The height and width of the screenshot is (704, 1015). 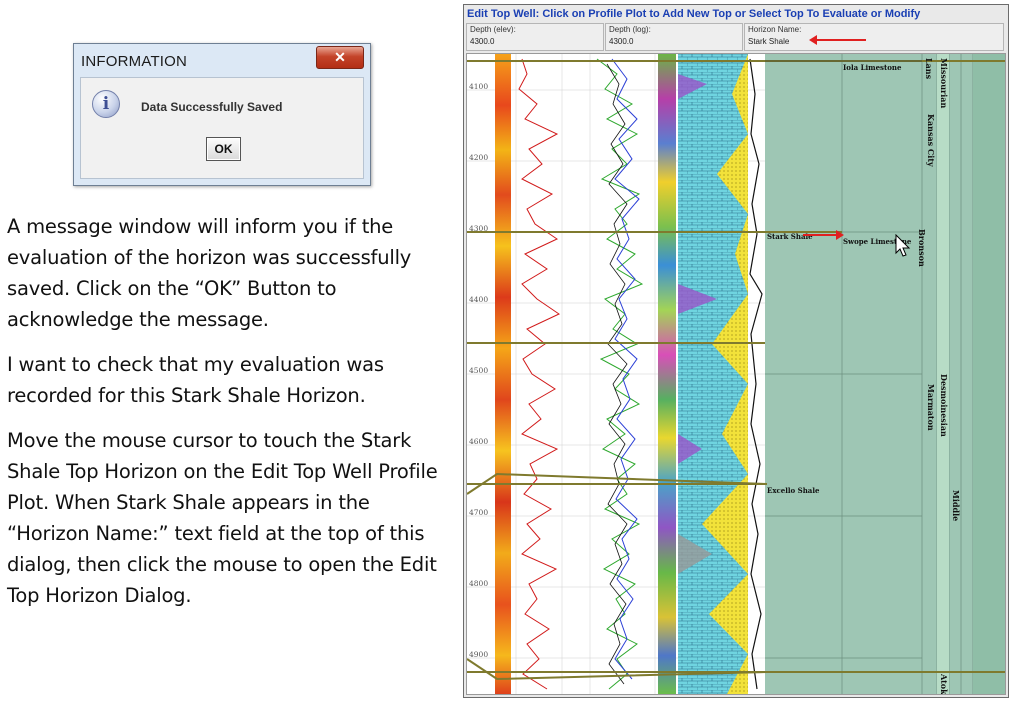 What do you see at coordinates (479, 441) in the screenshot?
I see `depth-label-4600: 4600` at bounding box center [479, 441].